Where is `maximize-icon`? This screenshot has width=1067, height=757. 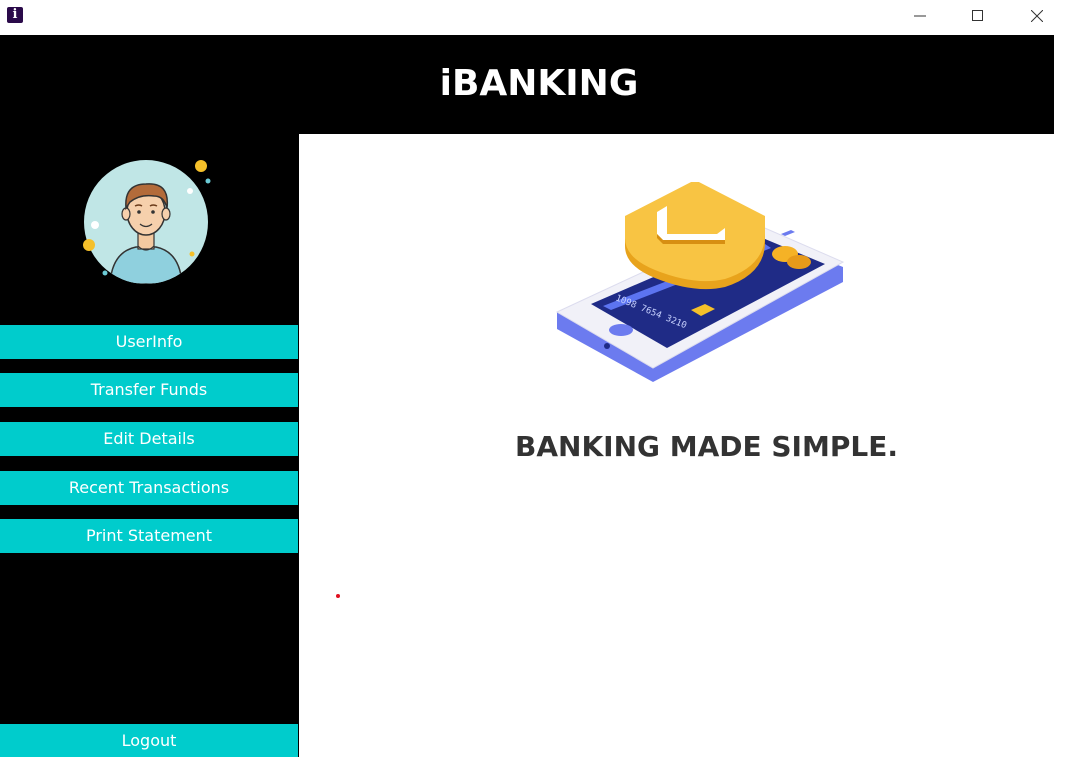 maximize-icon is located at coordinates (977, 15).